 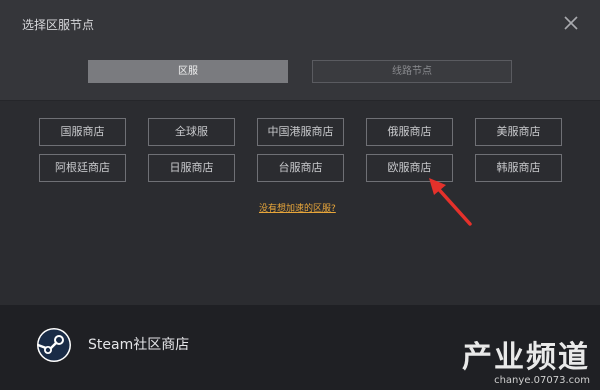 What do you see at coordinates (139, 345) in the screenshot?
I see `store-name: Steam社区商店` at bounding box center [139, 345].